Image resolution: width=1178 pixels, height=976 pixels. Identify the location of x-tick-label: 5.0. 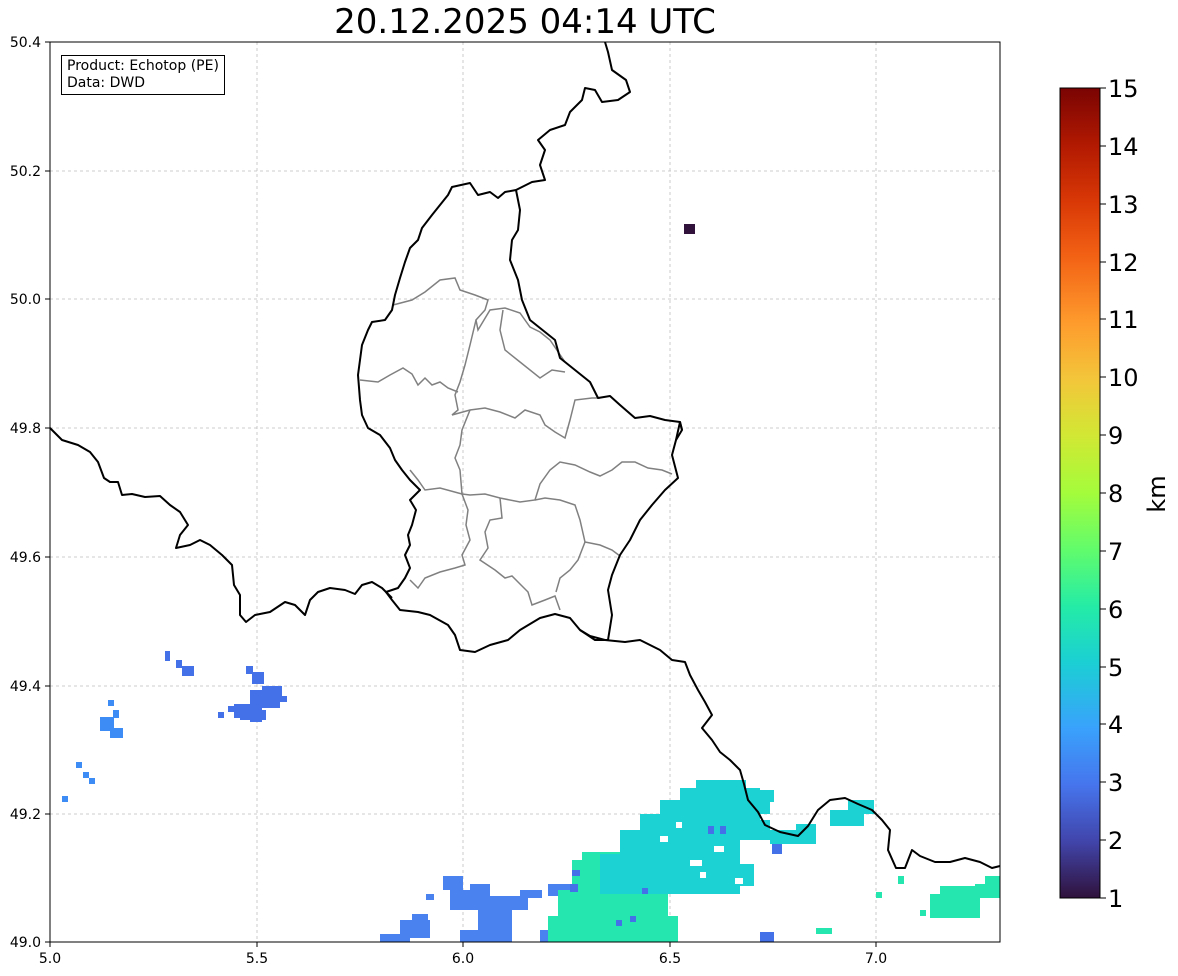
(50, 959).